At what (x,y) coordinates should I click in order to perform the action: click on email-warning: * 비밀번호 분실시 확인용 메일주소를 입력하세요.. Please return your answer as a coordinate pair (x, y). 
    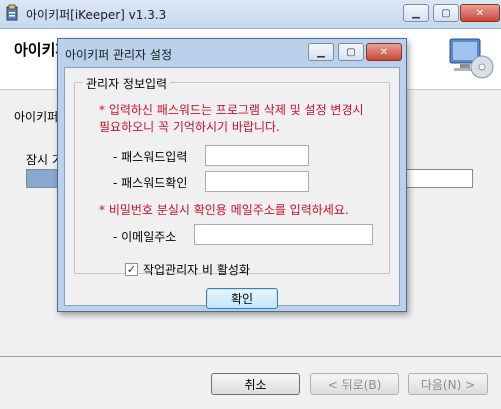
    Looking at the image, I should click on (224, 210).